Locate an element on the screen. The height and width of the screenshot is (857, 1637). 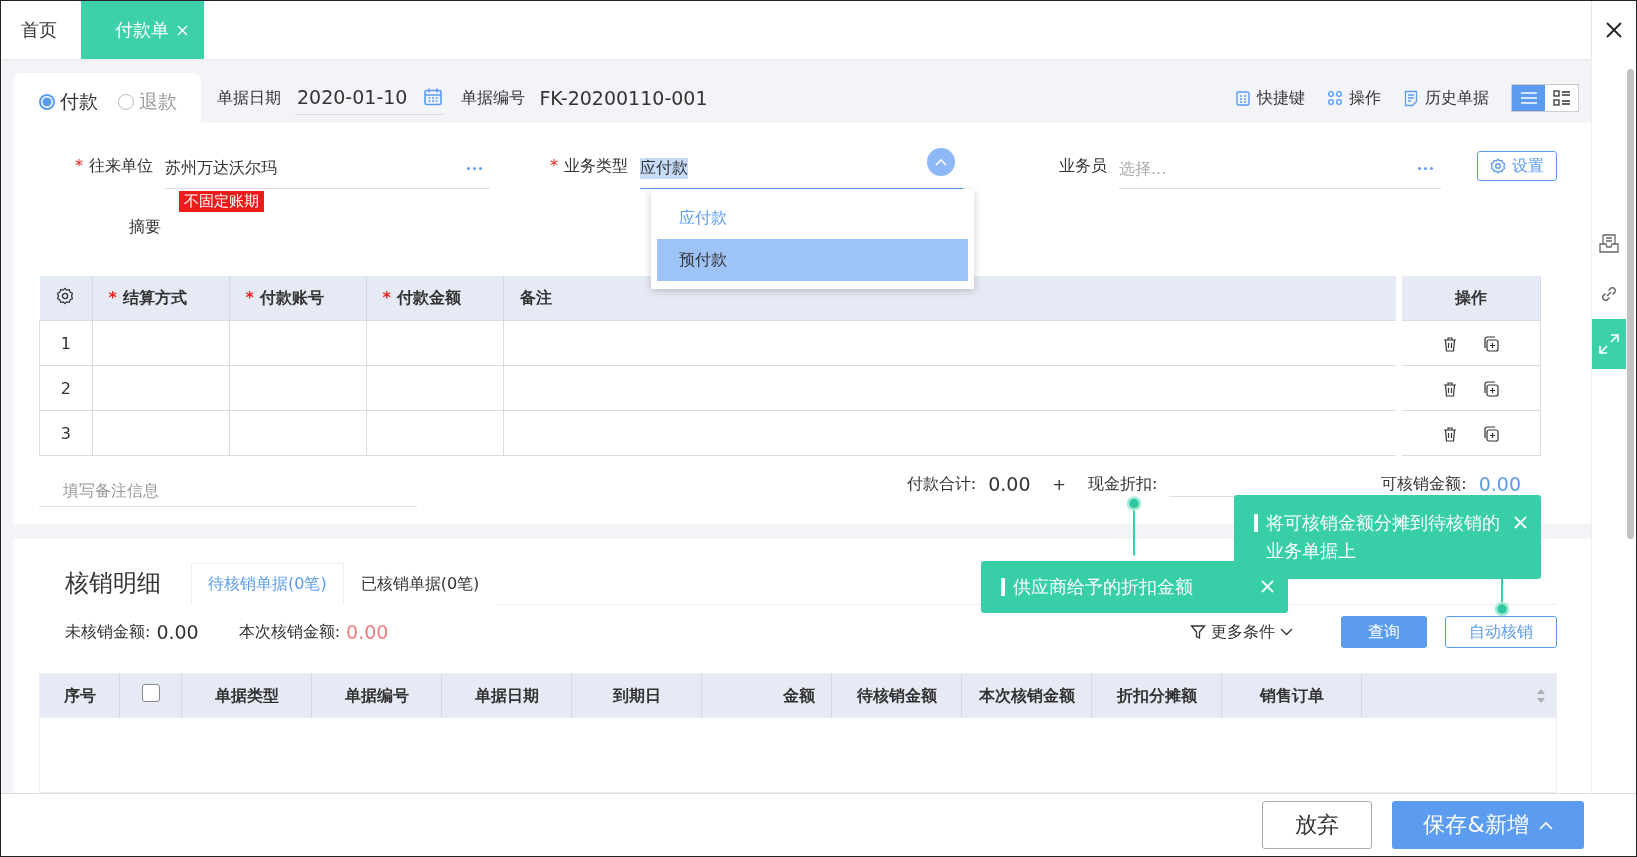
tooltip: 将可核销金额分摊到待核销的业务单据上 is located at coordinates (1387, 537).